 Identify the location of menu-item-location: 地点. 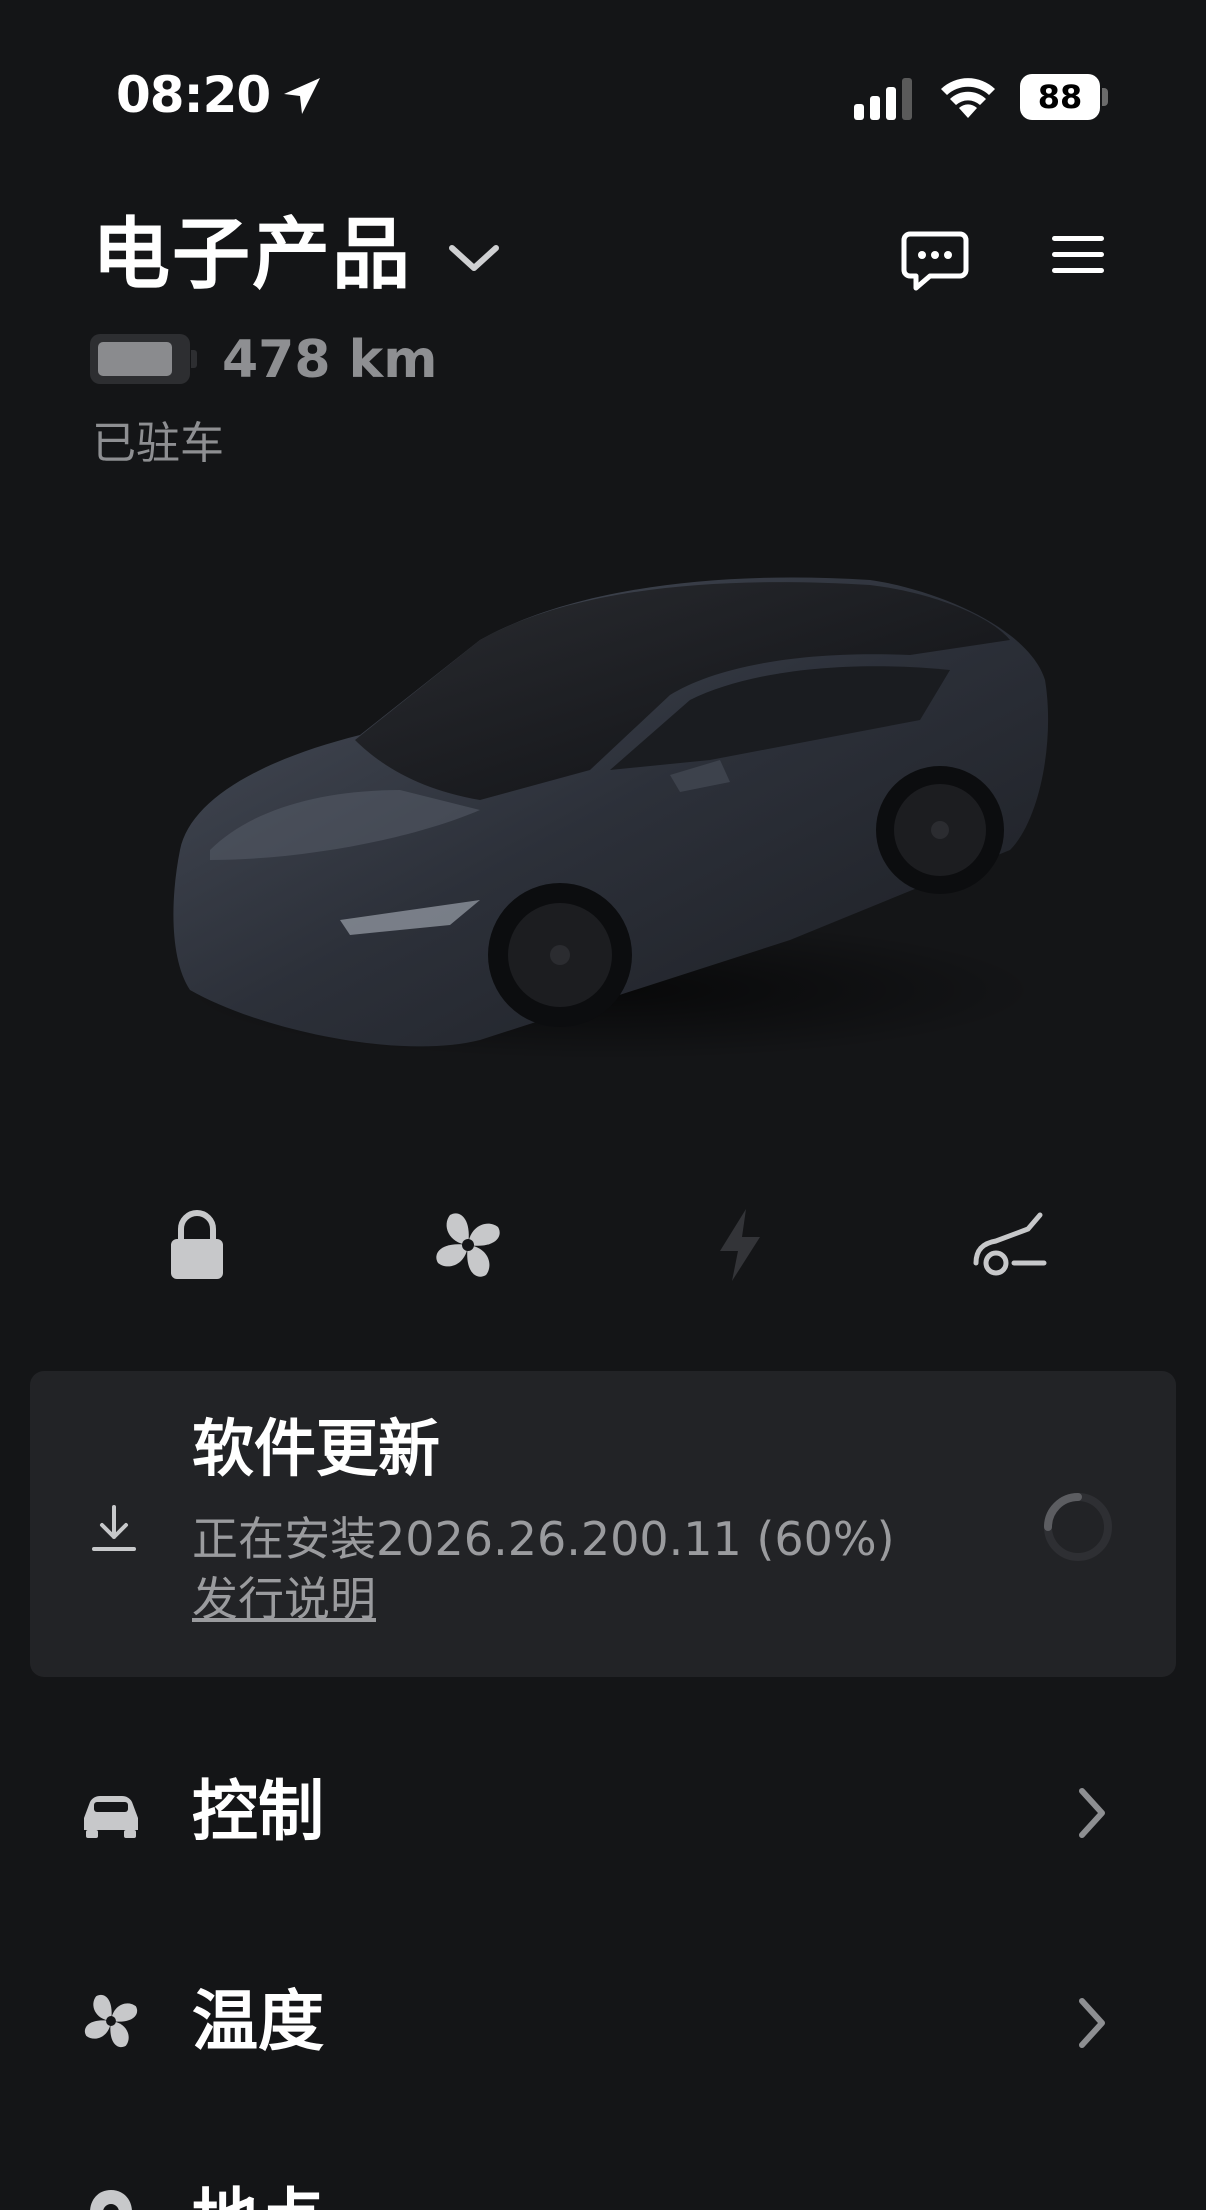
(603, 2180).